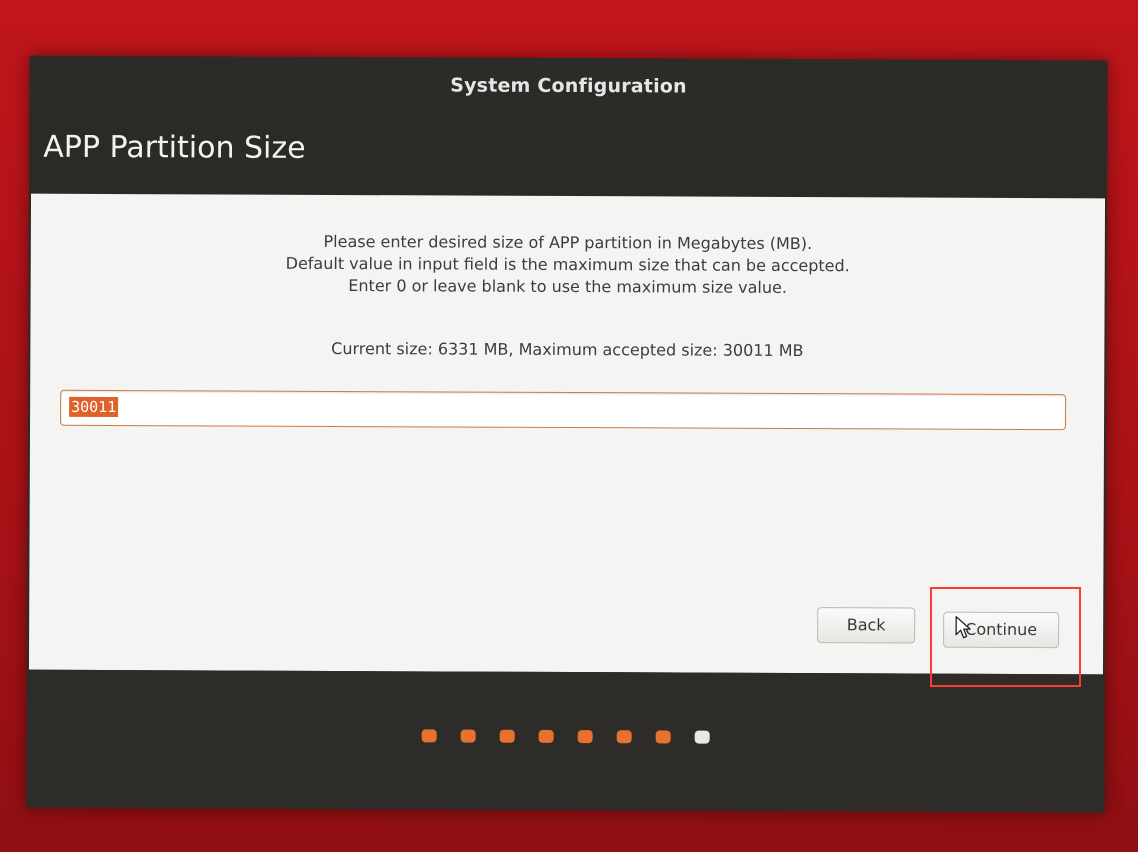  Describe the element at coordinates (566, 738) in the screenshot. I see `progress-dots` at that location.